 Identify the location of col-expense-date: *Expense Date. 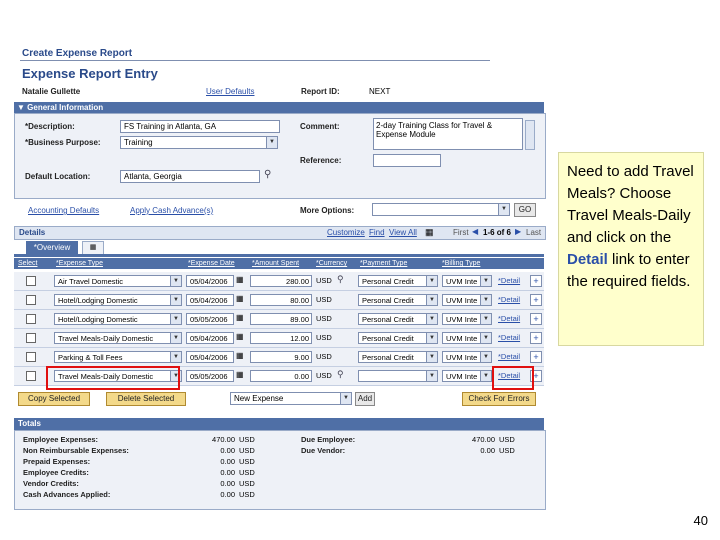
(211, 263).